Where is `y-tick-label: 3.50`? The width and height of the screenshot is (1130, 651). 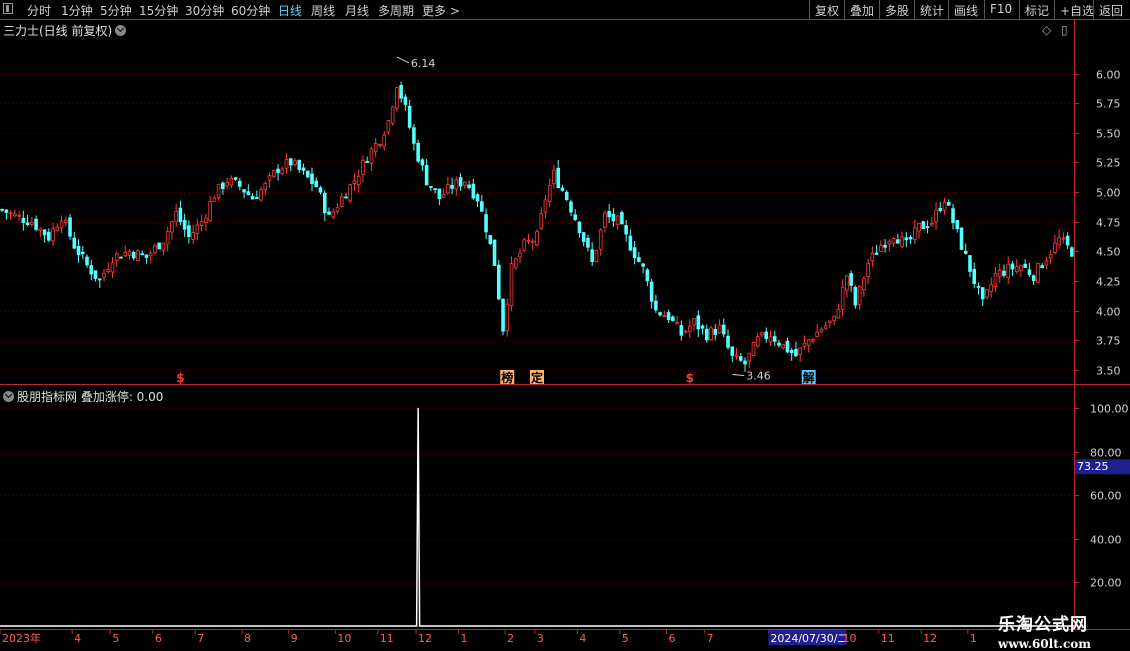 y-tick-label: 3.50 is located at coordinates (1108, 371).